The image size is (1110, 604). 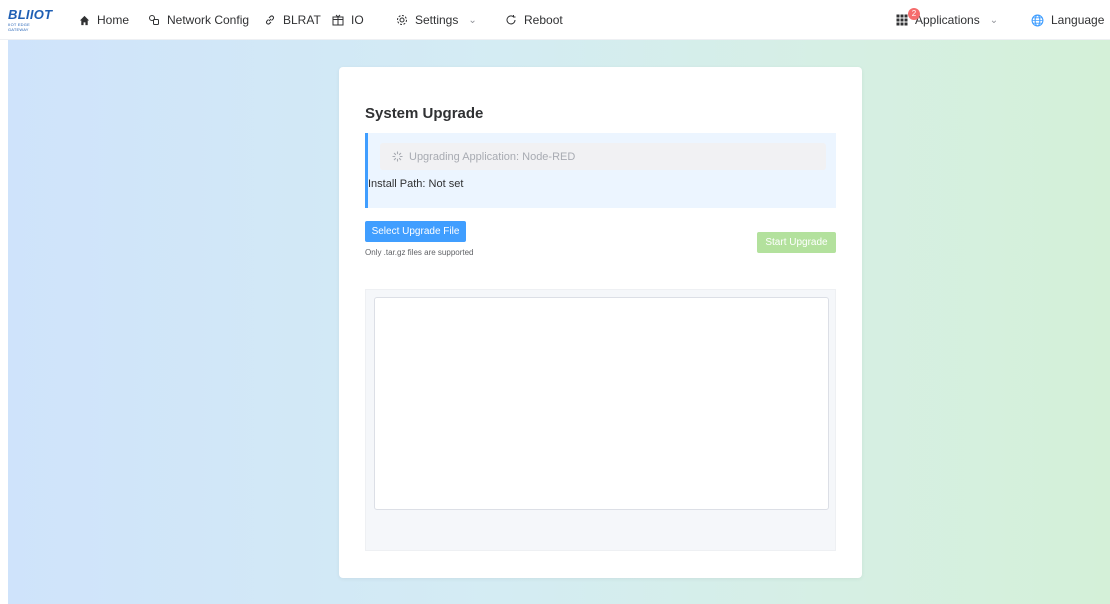 What do you see at coordinates (601, 403) in the screenshot?
I see `upgrade-log-output` at bounding box center [601, 403].